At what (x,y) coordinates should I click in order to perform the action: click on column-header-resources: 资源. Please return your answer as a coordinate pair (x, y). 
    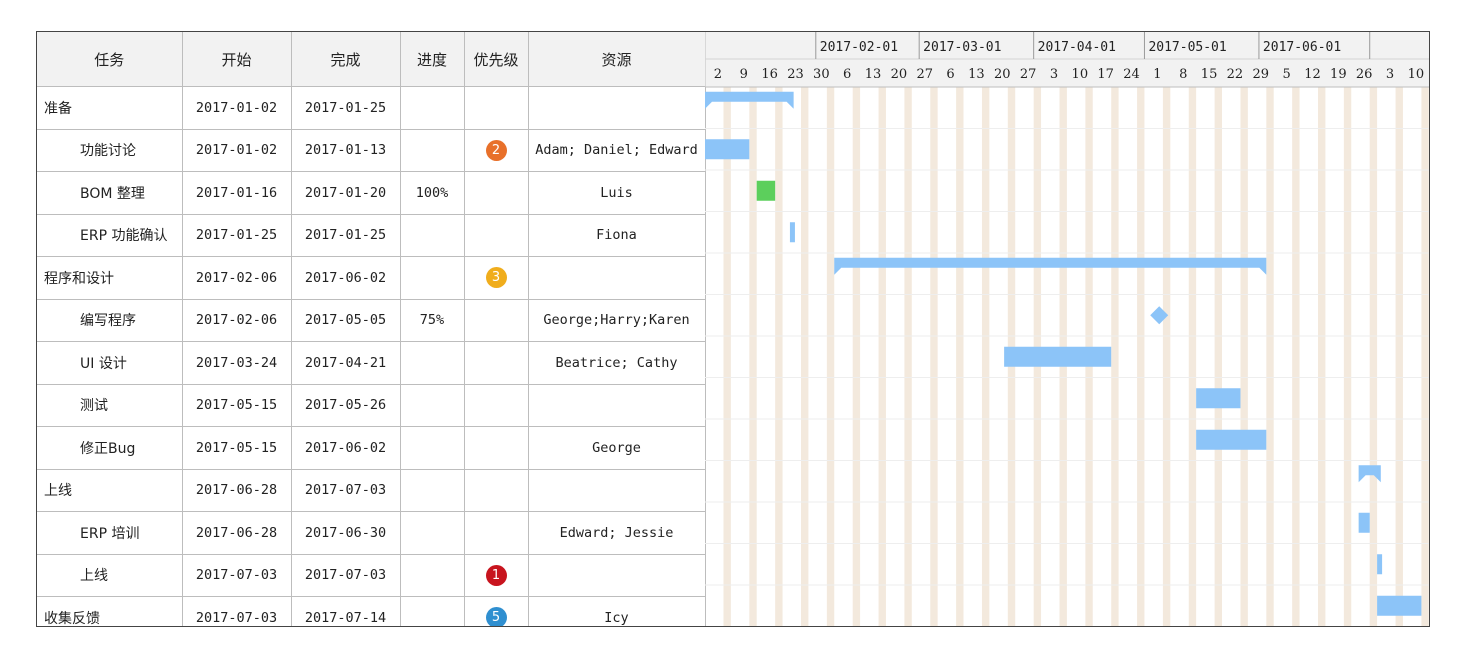
    Looking at the image, I should click on (616, 59).